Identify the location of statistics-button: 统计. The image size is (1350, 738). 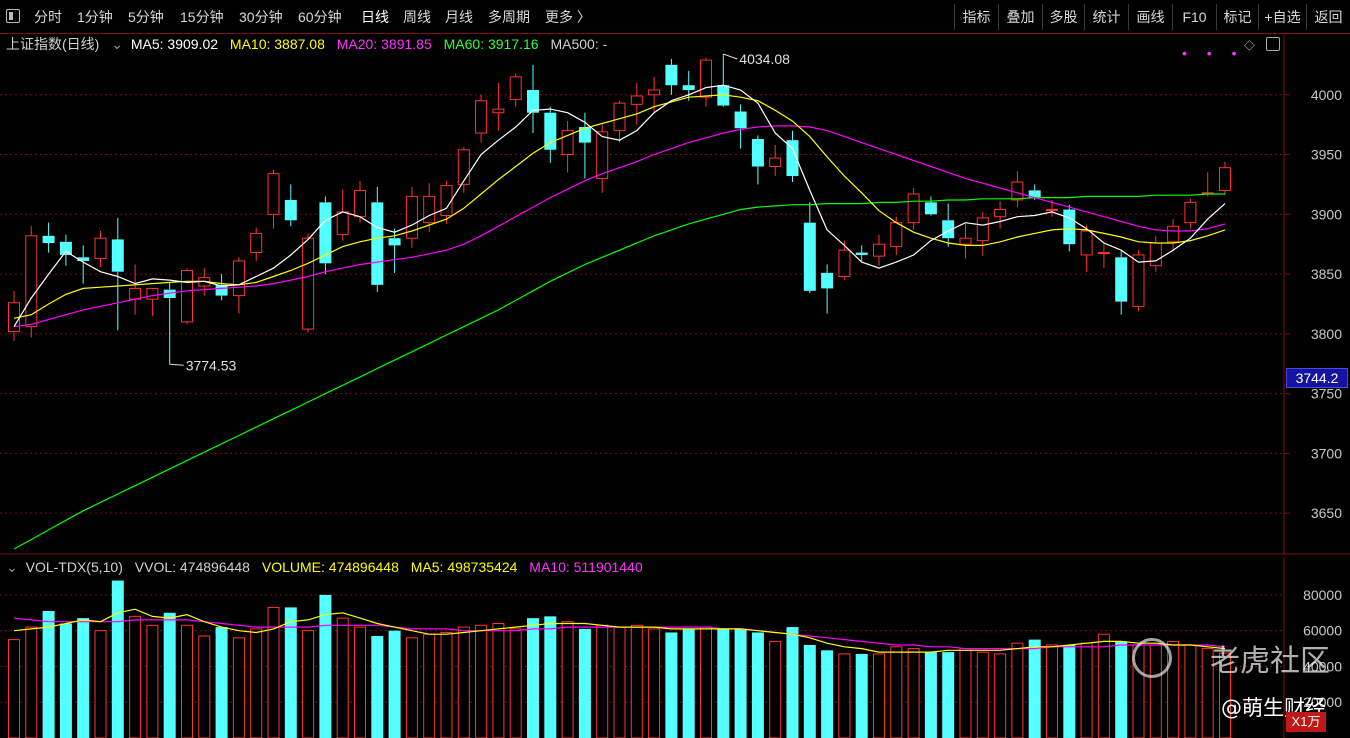
(1106, 17).